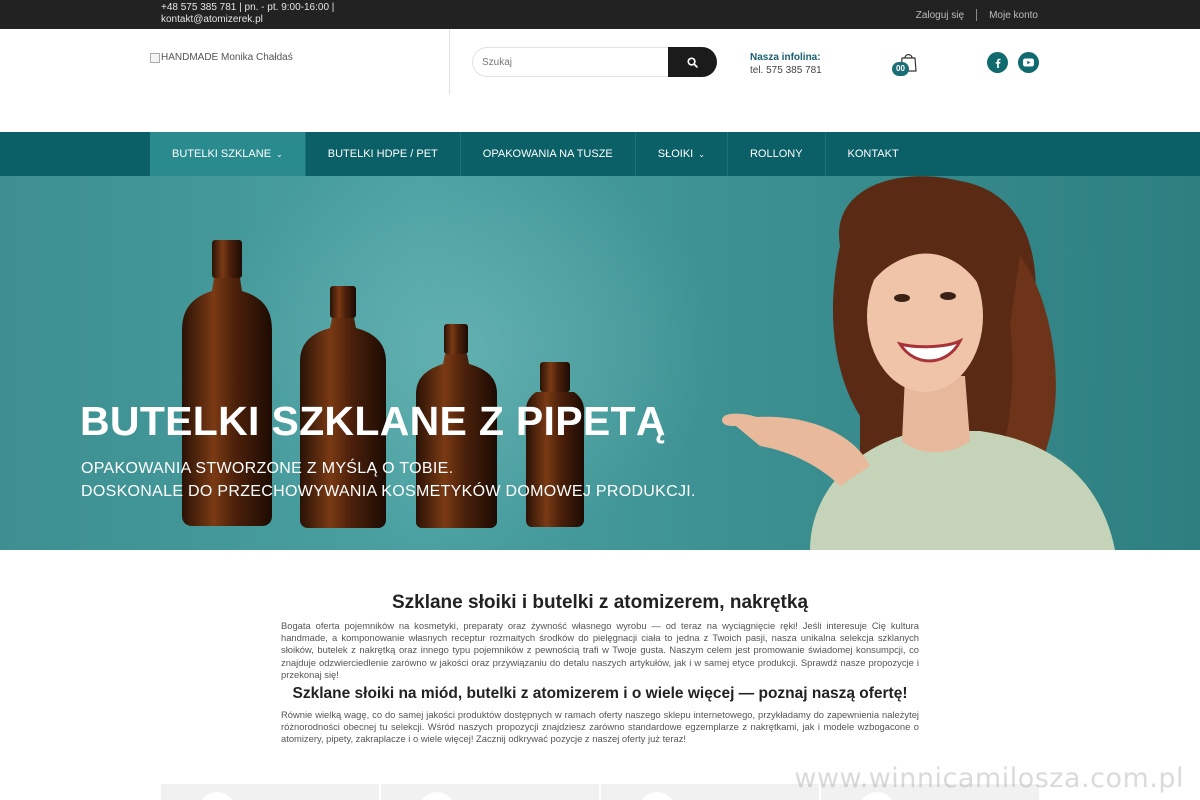 The image size is (1200, 800). What do you see at coordinates (449, 62) in the screenshot?
I see `header-divider` at bounding box center [449, 62].